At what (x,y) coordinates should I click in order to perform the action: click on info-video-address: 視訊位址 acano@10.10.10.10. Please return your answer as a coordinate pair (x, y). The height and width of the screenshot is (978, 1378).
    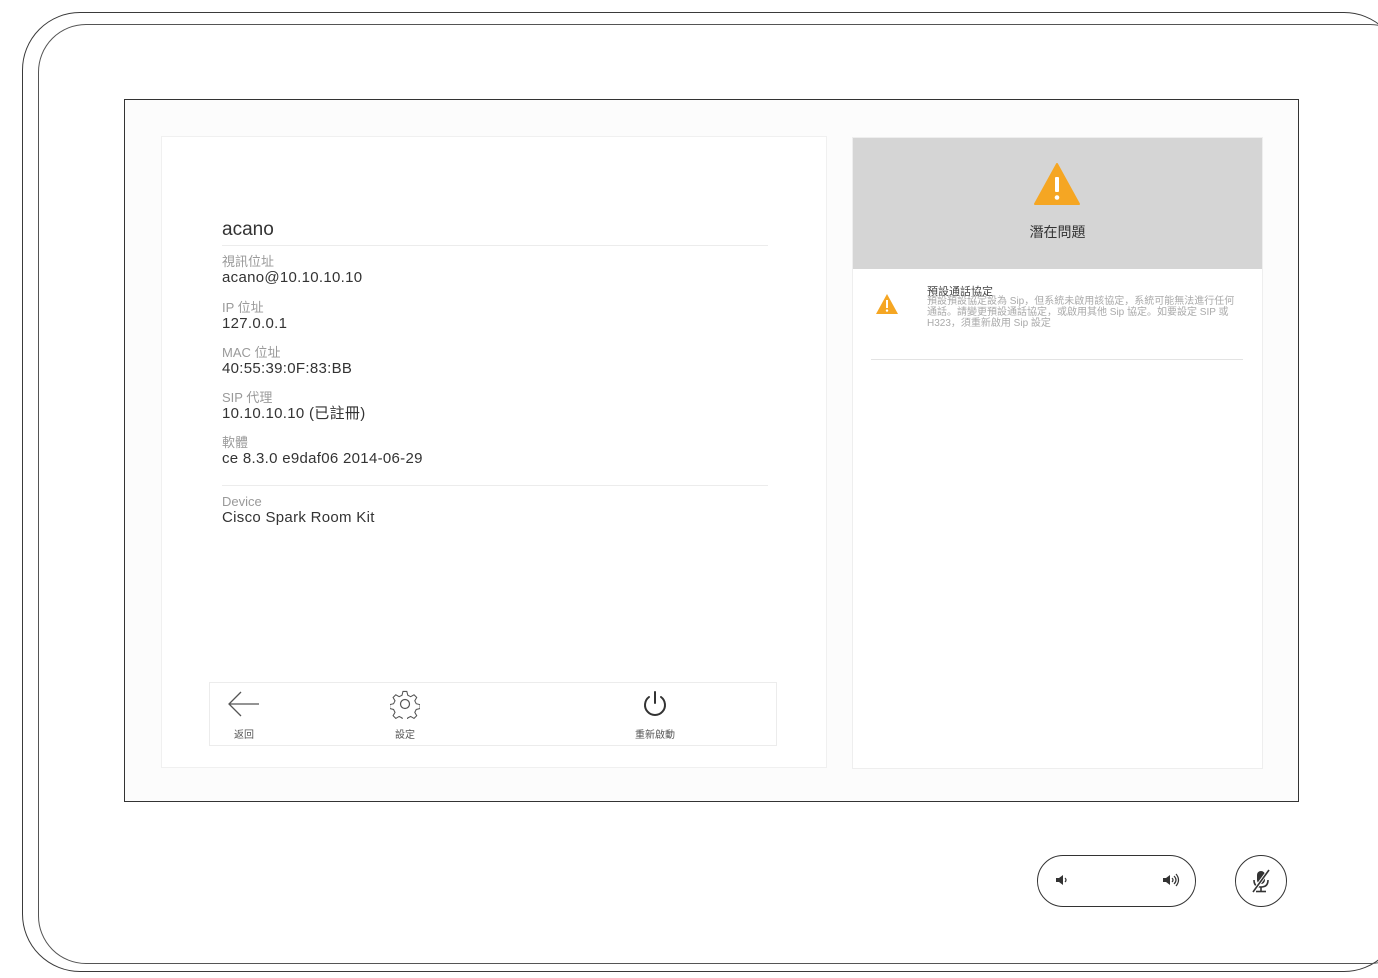
    Looking at the image, I should click on (292, 270).